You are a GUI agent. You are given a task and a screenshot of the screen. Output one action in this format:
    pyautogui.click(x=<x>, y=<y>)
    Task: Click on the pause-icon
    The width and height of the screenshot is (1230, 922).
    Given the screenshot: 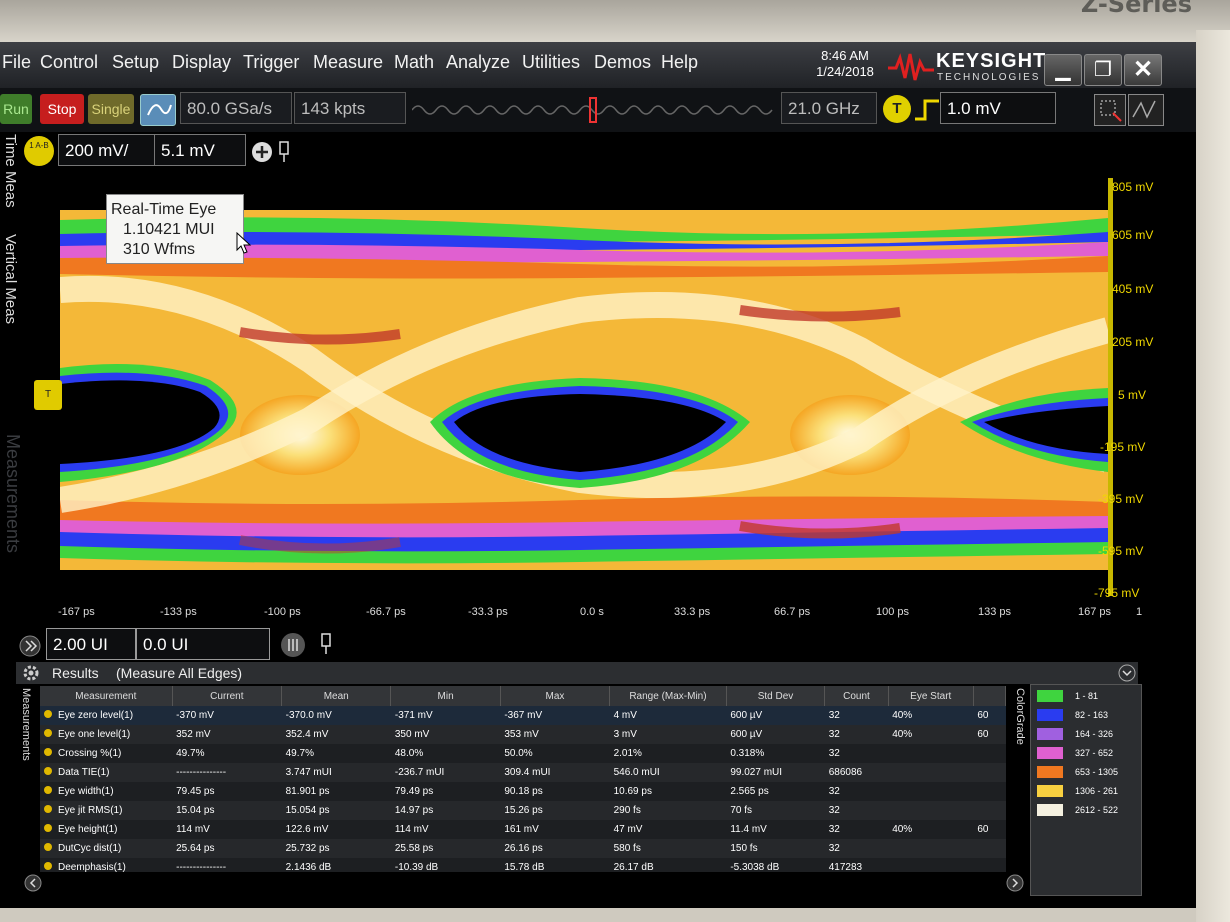 What is the action you would take?
    pyautogui.click(x=293, y=645)
    